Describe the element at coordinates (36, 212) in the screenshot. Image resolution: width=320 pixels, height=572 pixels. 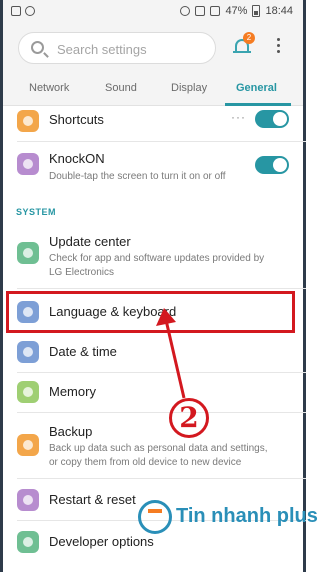
I see `section-header-system: SYSTEM` at that location.